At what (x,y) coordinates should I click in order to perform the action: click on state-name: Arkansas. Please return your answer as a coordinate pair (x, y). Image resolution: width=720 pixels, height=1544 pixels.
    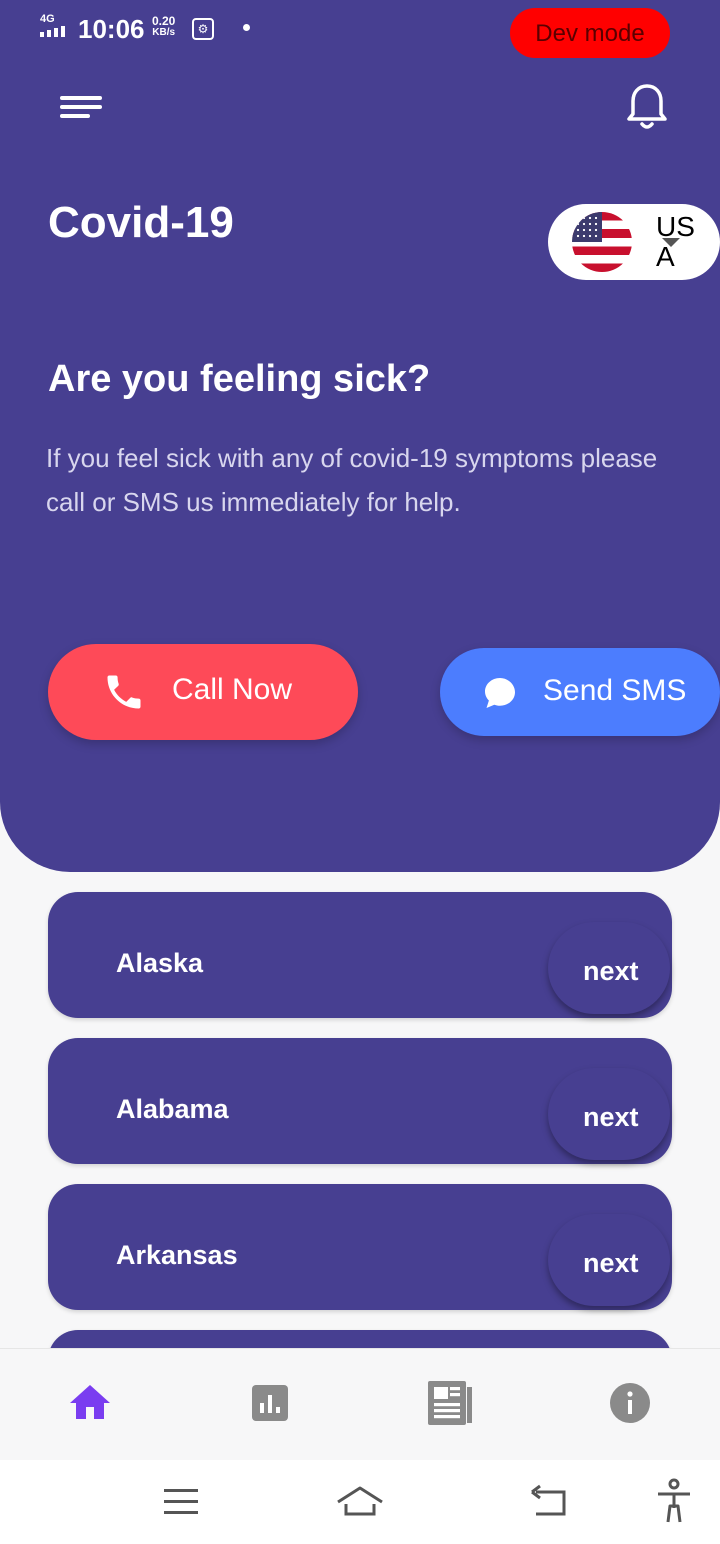
    Looking at the image, I should click on (177, 1255).